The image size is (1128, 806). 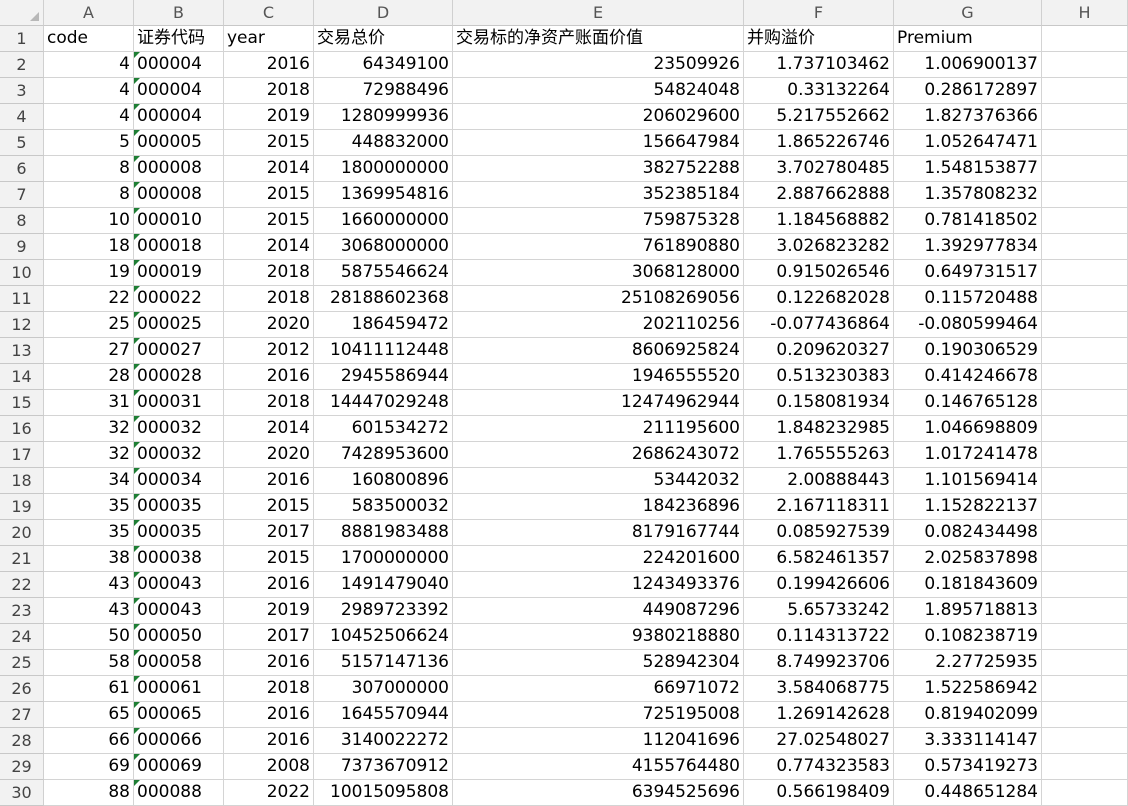 I want to click on row-number: 27, so click(x=22, y=715).